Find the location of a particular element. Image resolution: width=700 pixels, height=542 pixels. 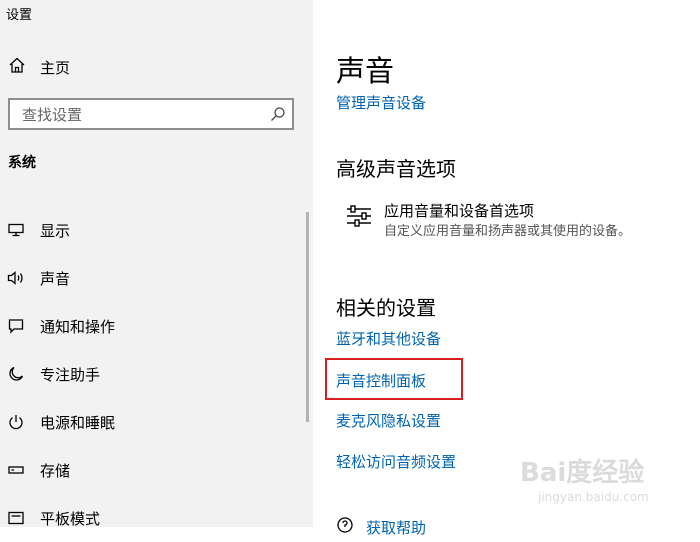

watermark: Bai度经验 jingyan.baidu.com is located at coordinates (605, 482).